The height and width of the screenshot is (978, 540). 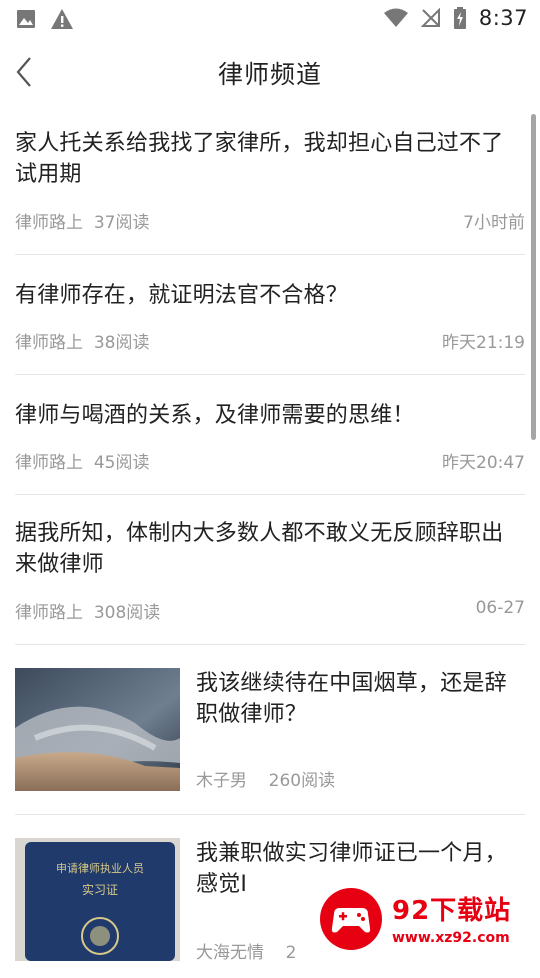 What do you see at coordinates (182, 295) in the screenshot?
I see `article-title: 有律师存在，就证明法官不合格？` at bounding box center [182, 295].